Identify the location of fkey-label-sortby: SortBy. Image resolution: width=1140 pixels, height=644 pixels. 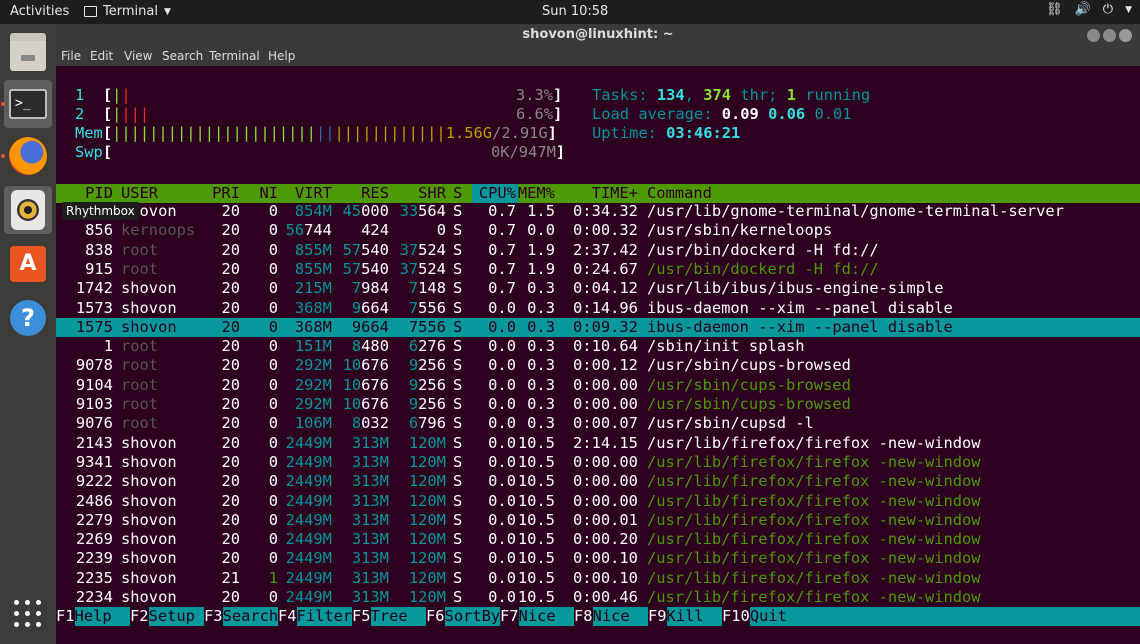
(472, 616).